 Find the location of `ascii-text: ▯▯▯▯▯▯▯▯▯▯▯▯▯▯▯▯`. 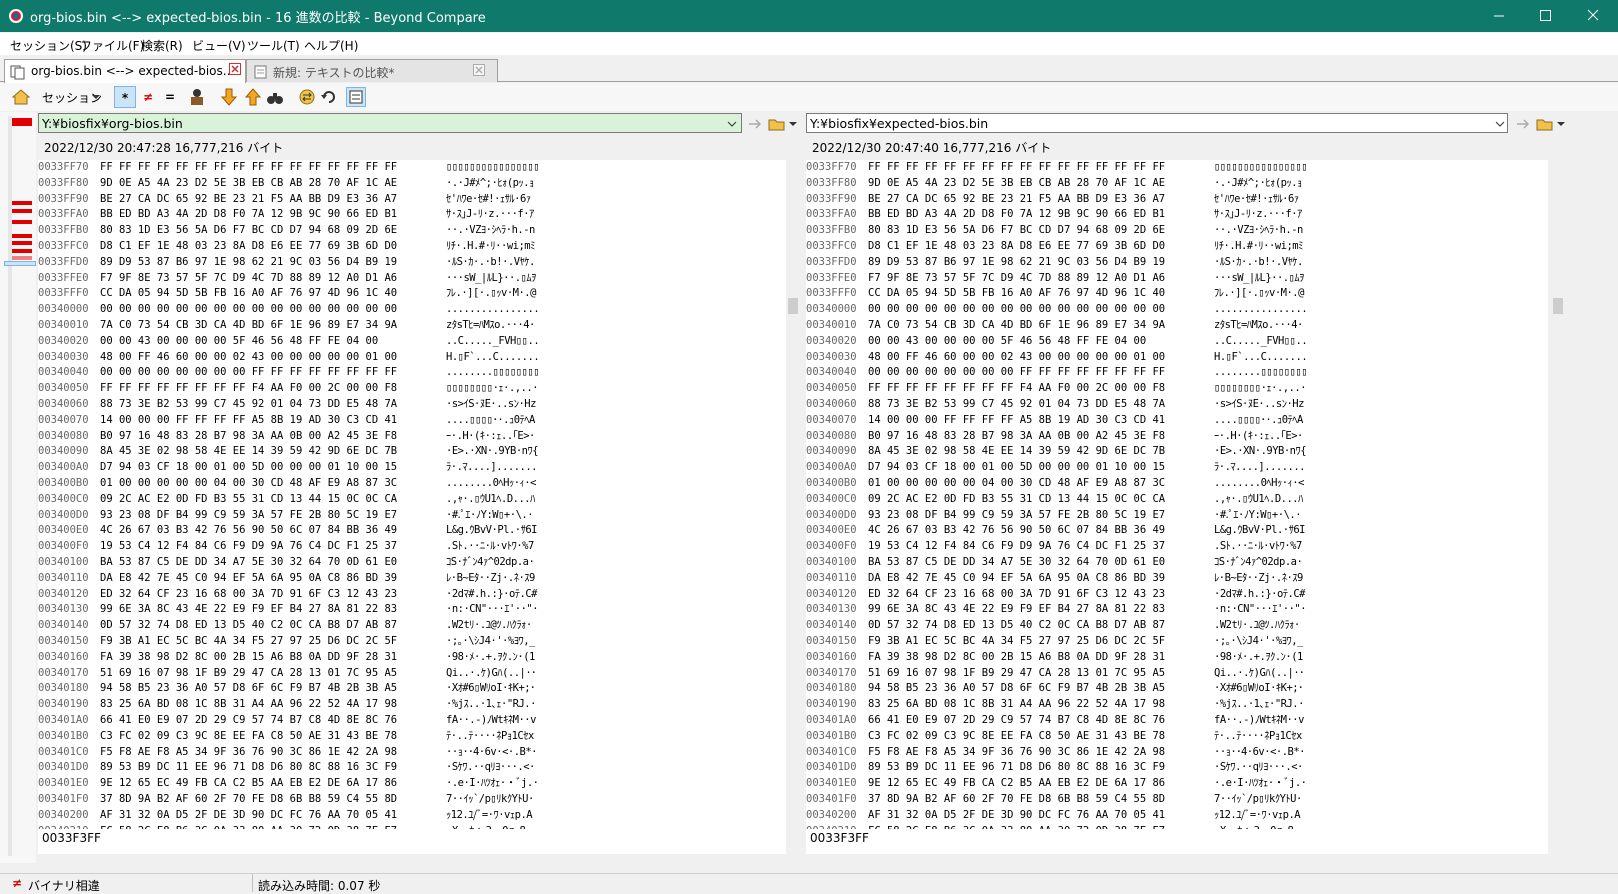

ascii-text: ▯▯▯▯▯▯▯▯▯▯▯▯▯▯▯▯ is located at coordinates (1261, 167).